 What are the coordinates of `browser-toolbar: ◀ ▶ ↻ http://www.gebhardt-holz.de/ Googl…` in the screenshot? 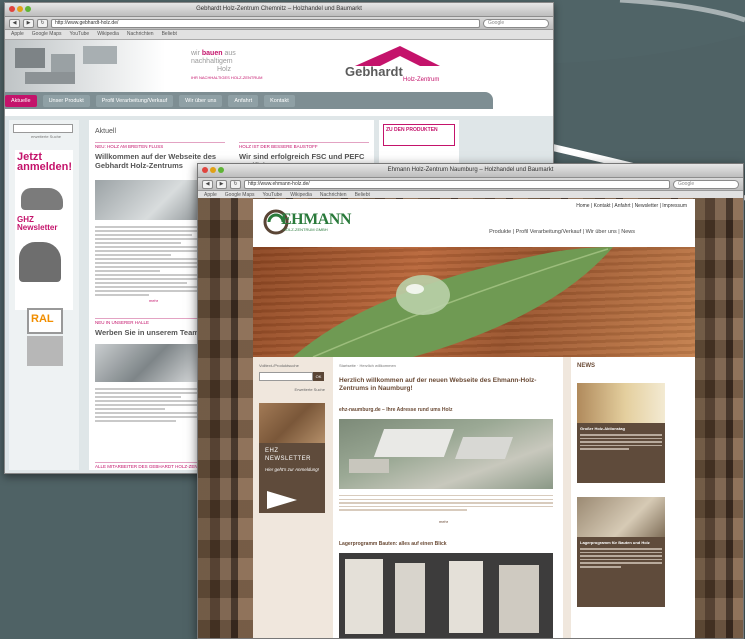 It's located at (279, 23).